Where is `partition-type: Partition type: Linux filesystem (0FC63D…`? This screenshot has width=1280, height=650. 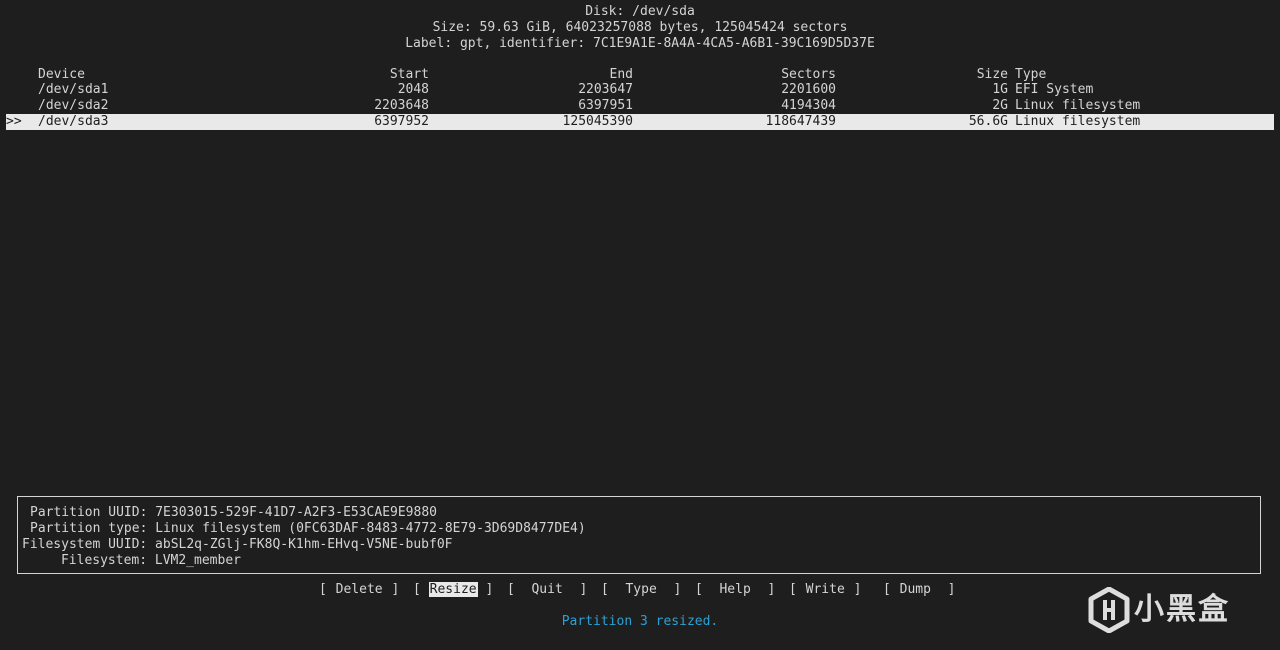 partition-type: Partition type: Linux filesystem (0FC63D… is located at coordinates (308, 528).